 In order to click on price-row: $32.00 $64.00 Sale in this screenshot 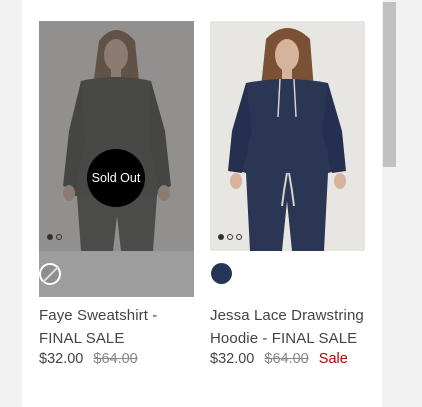, I will do `click(287, 359)`.